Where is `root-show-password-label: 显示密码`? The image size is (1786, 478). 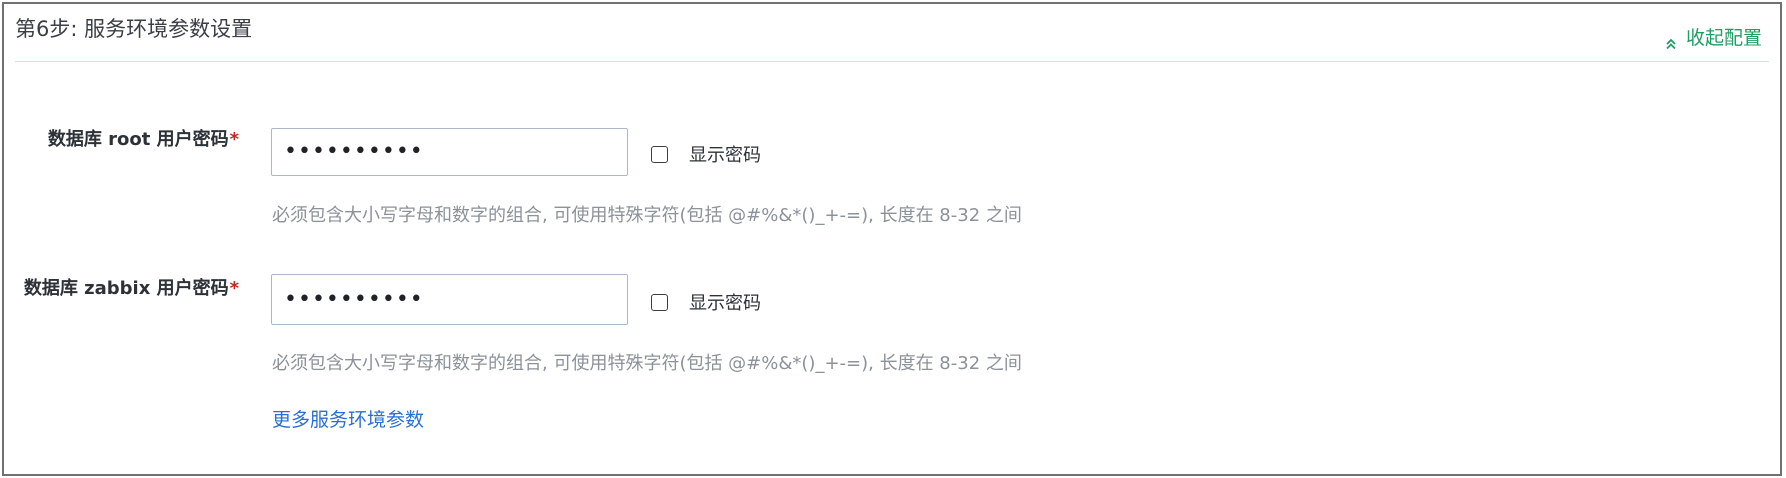 root-show-password-label: 显示密码 is located at coordinates (725, 155).